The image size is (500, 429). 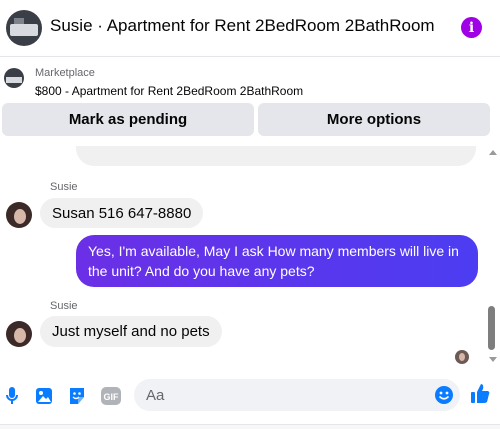 What do you see at coordinates (297, 395) in the screenshot?
I see `message-input: Aa` at bounding box center [297, 395].